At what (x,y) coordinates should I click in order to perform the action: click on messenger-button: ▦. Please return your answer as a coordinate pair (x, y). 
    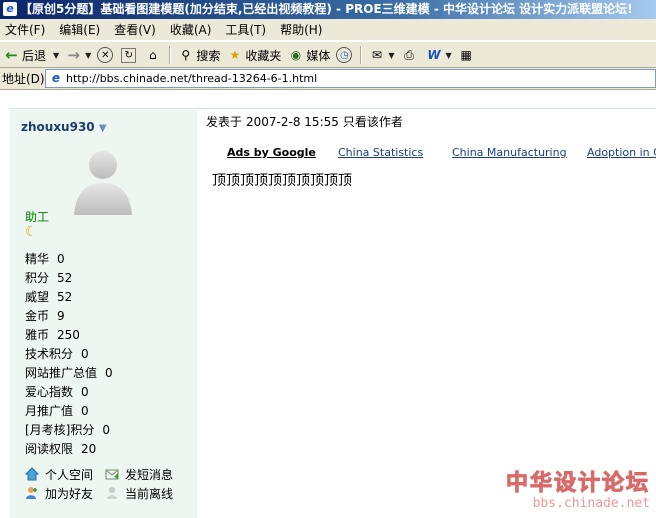
    Looking at the image, I should click on (467, 55).